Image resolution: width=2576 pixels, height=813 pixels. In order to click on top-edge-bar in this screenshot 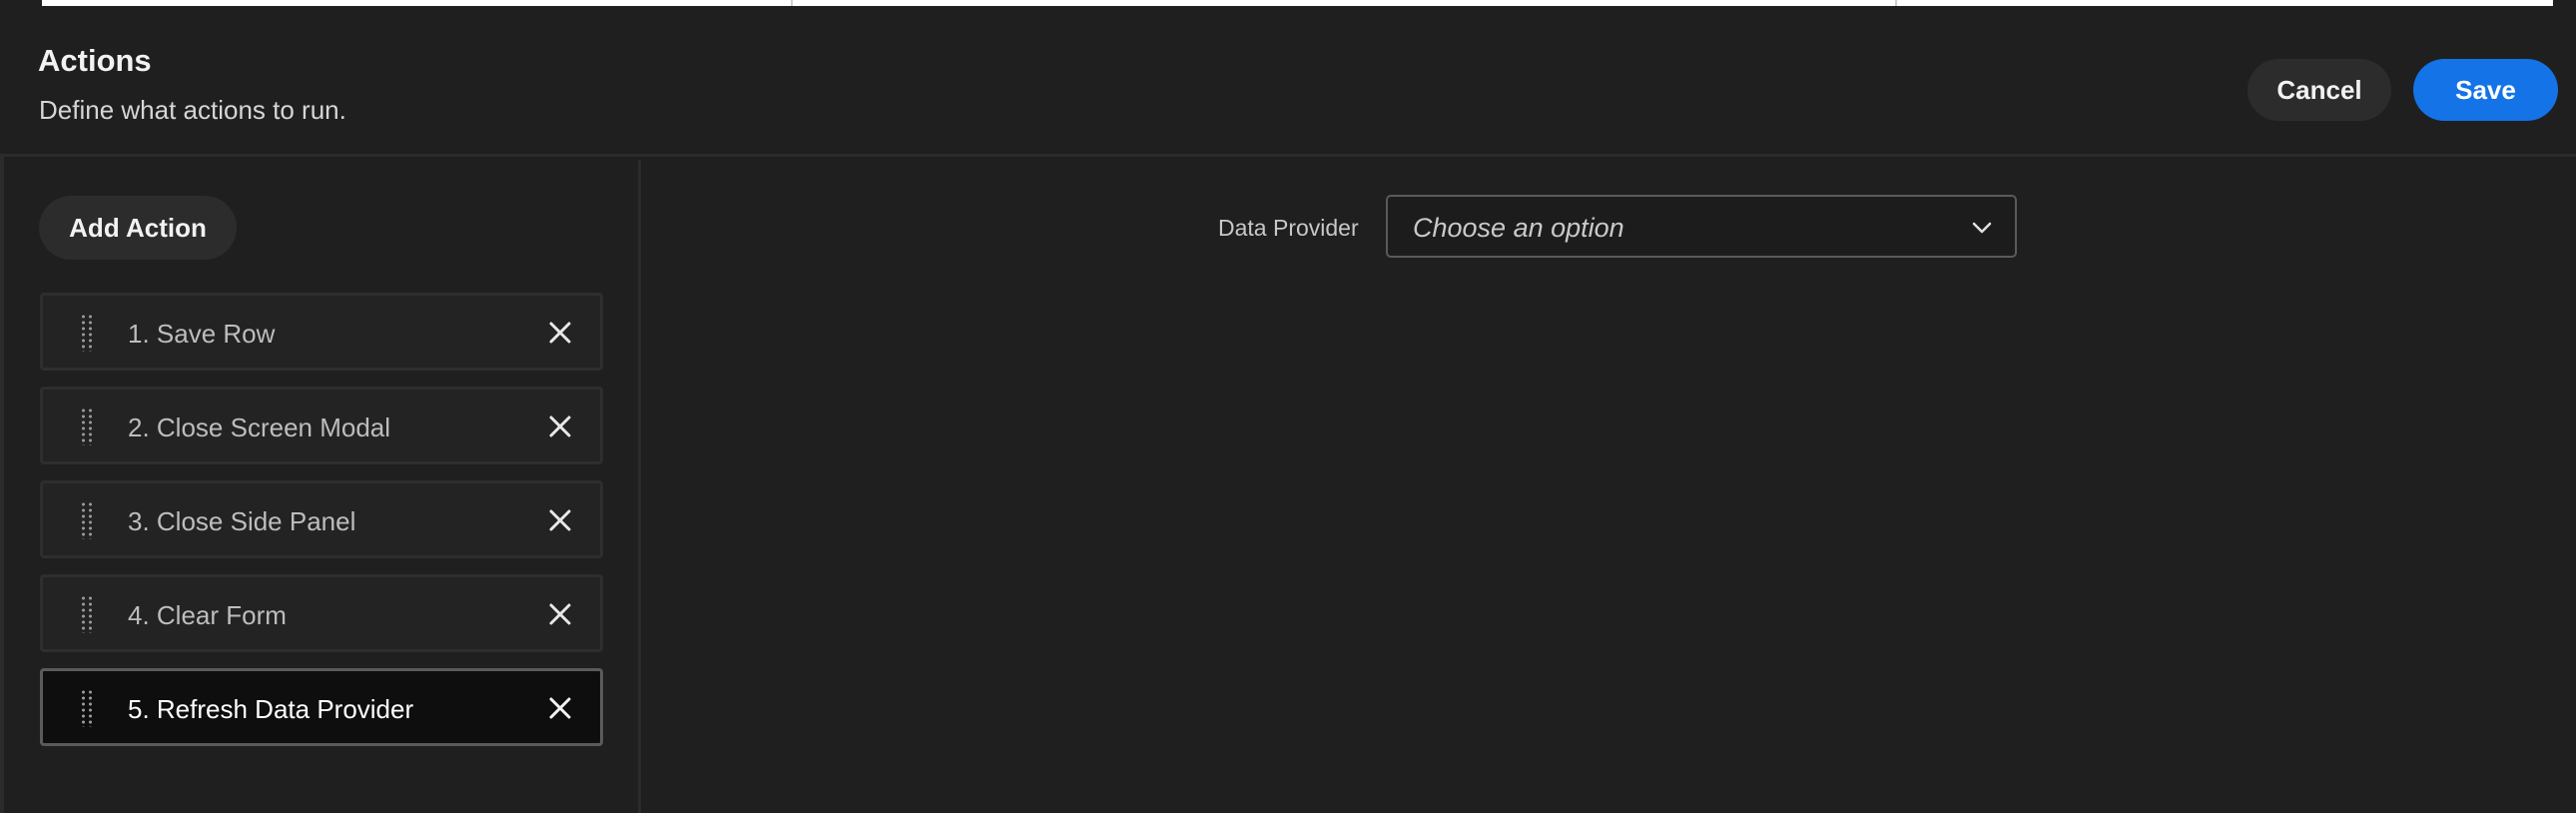, I will do `click(1297, 3)`.